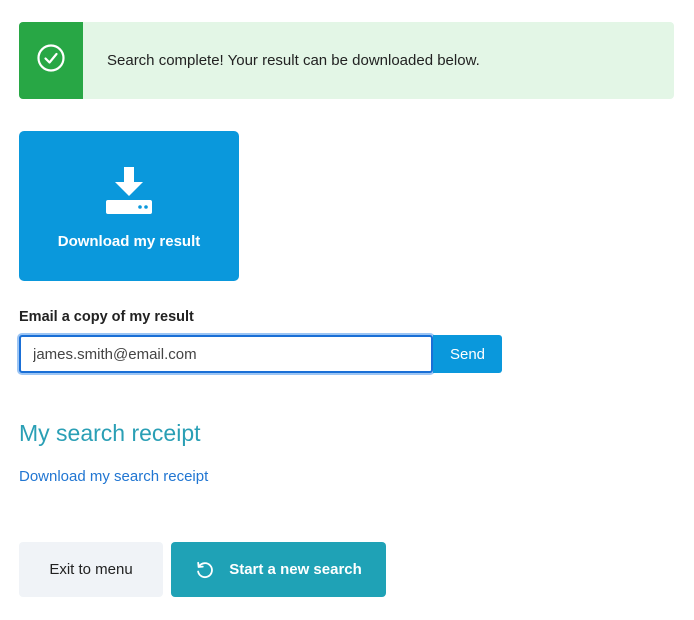 This screenshot has width=694, height=620. Describe the element at coordinates (106, 317) in the screenshot. I see `email-field-label: Email a copy of my result` at that location.